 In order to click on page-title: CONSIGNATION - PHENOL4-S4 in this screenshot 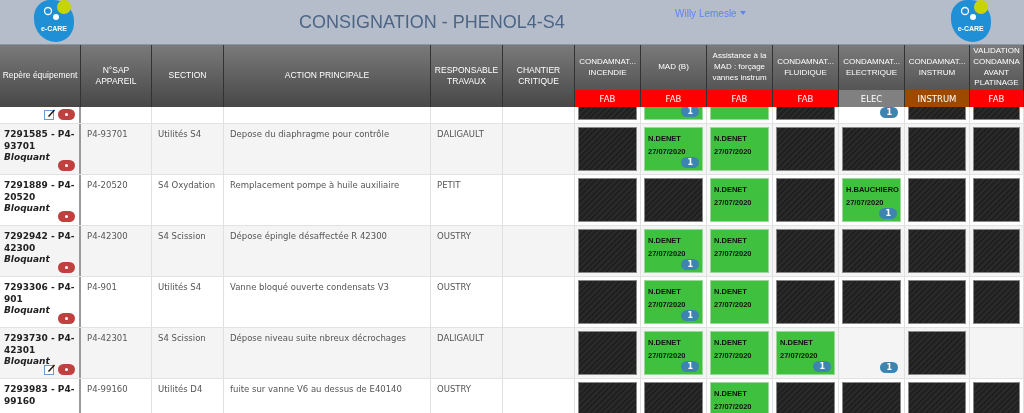, I will do `click(432, 22)`.